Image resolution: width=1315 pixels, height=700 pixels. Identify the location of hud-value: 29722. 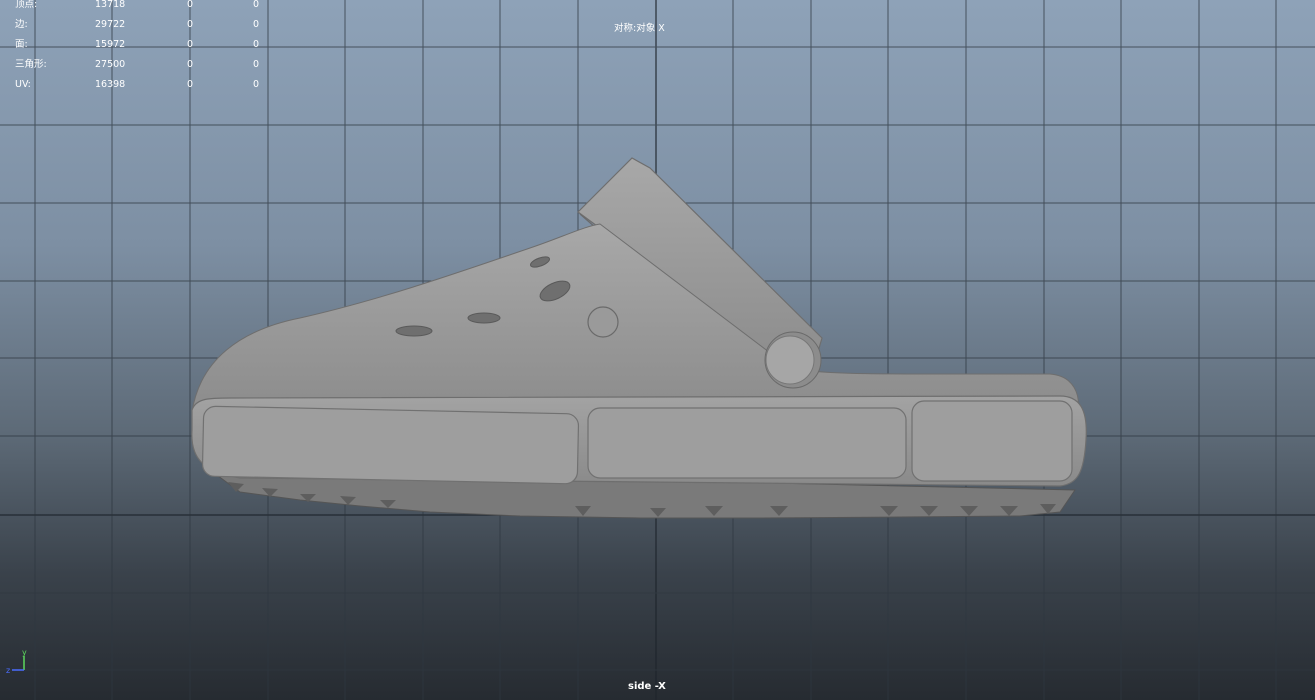
(110, 24).